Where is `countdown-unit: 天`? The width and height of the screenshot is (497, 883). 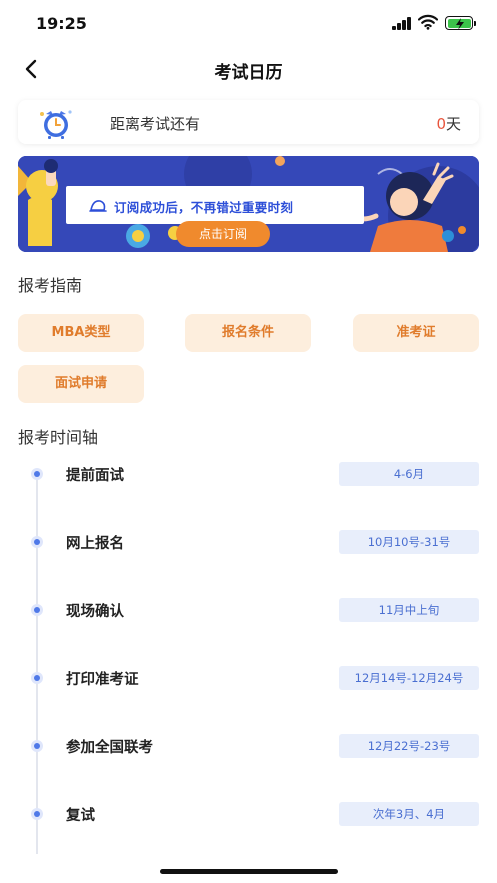
countdown-unit: 天 is located at coordinates (453, 124).